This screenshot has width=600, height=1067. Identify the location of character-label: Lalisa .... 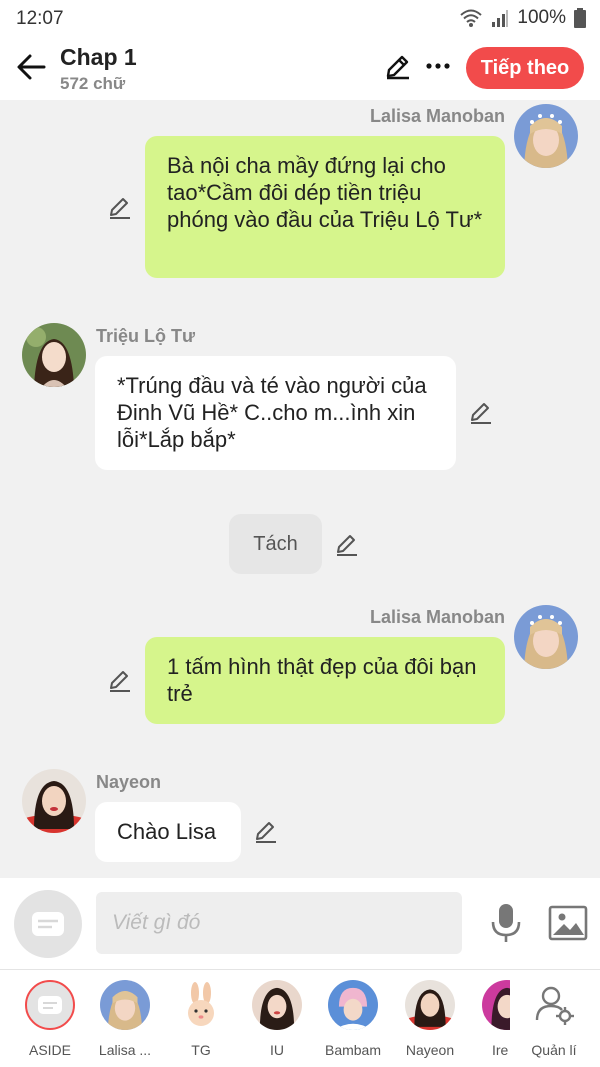
(125, 1050).